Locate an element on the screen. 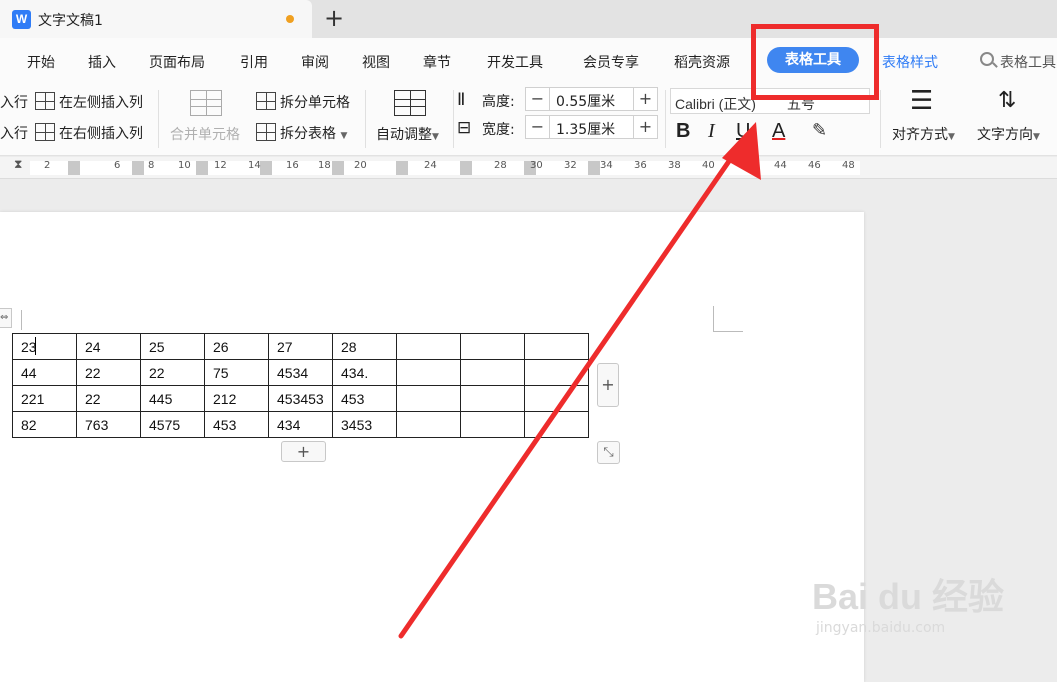 This screenshot has height=682, width=1057. split-table-button: 拆分表格 ▼ is located at coordinates (313, 133).